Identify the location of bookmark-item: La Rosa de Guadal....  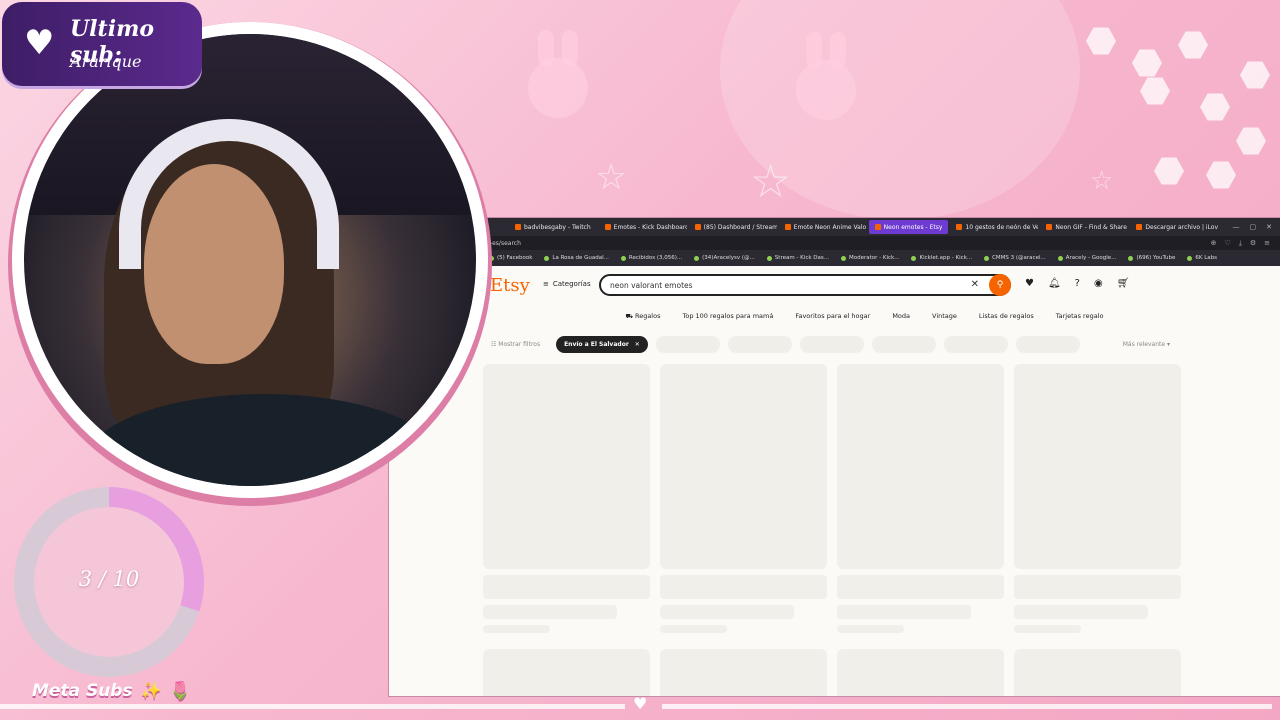
(576, 258).